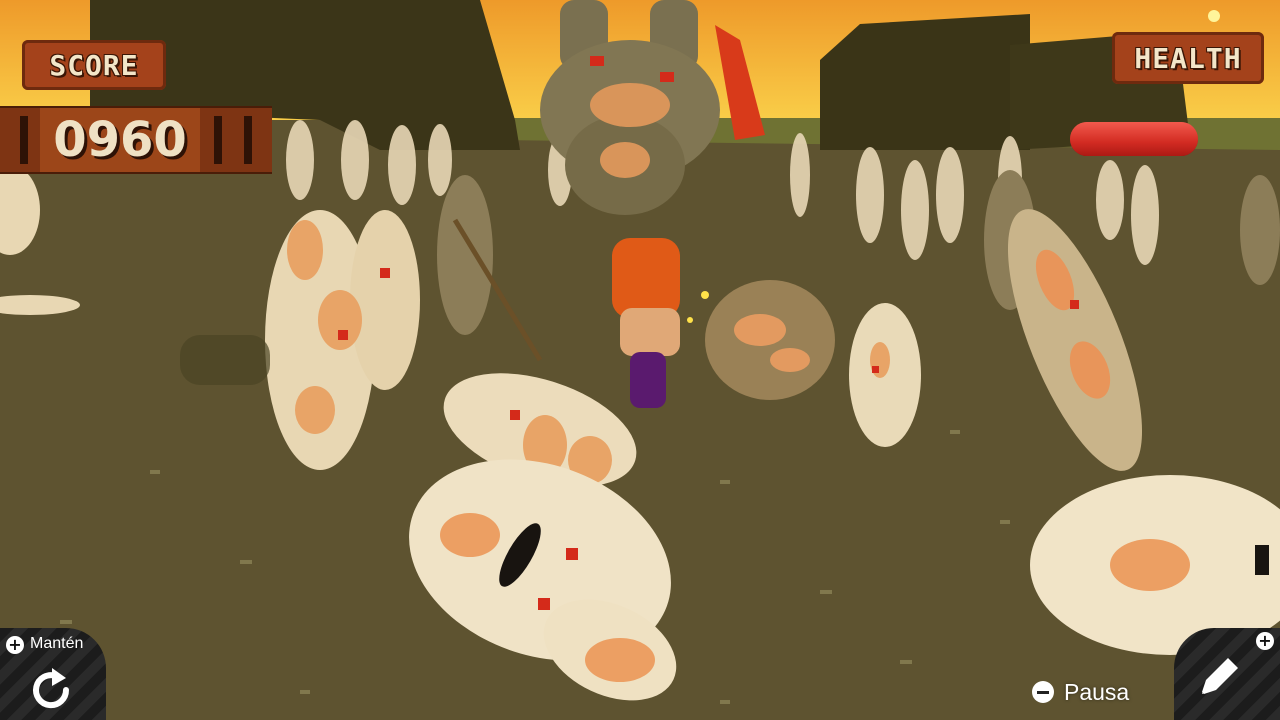  I want to click on brown-bunny-right, so click(770, 340).